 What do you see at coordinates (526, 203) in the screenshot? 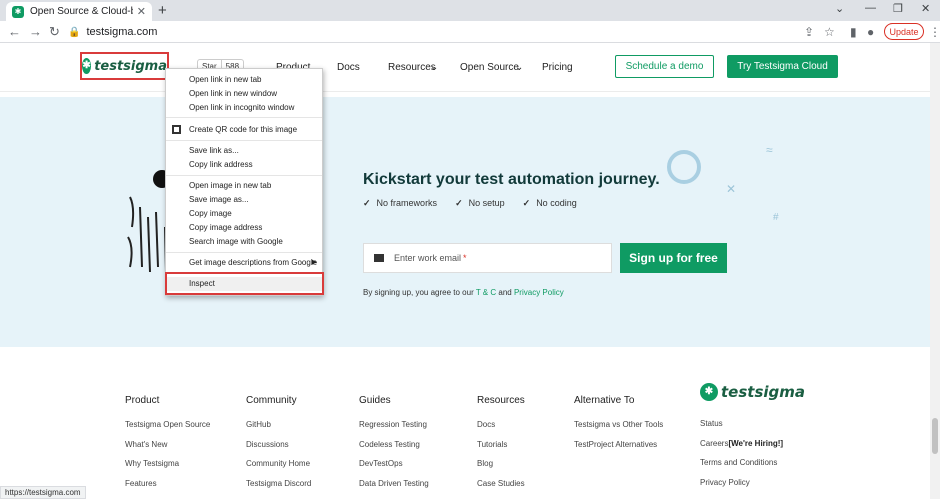
I see `check-icon: ✓` at bounding box center [526, 203].